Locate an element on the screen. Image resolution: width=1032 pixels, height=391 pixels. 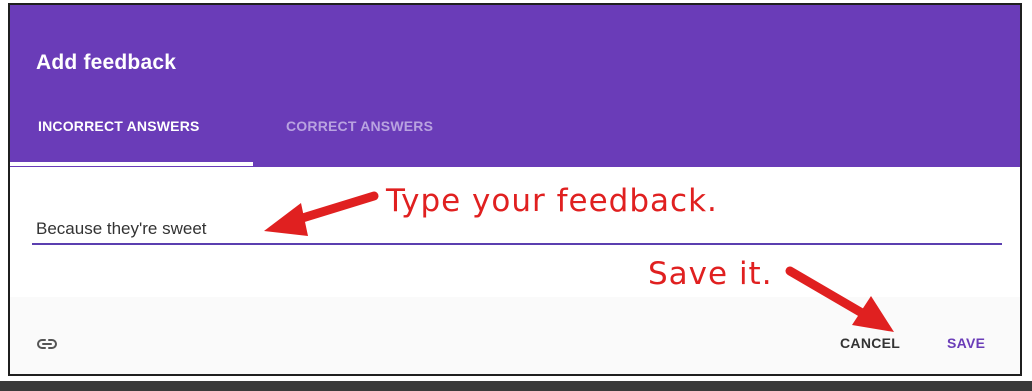
bottom-shadow-bar is located at coordinates (516, 386).